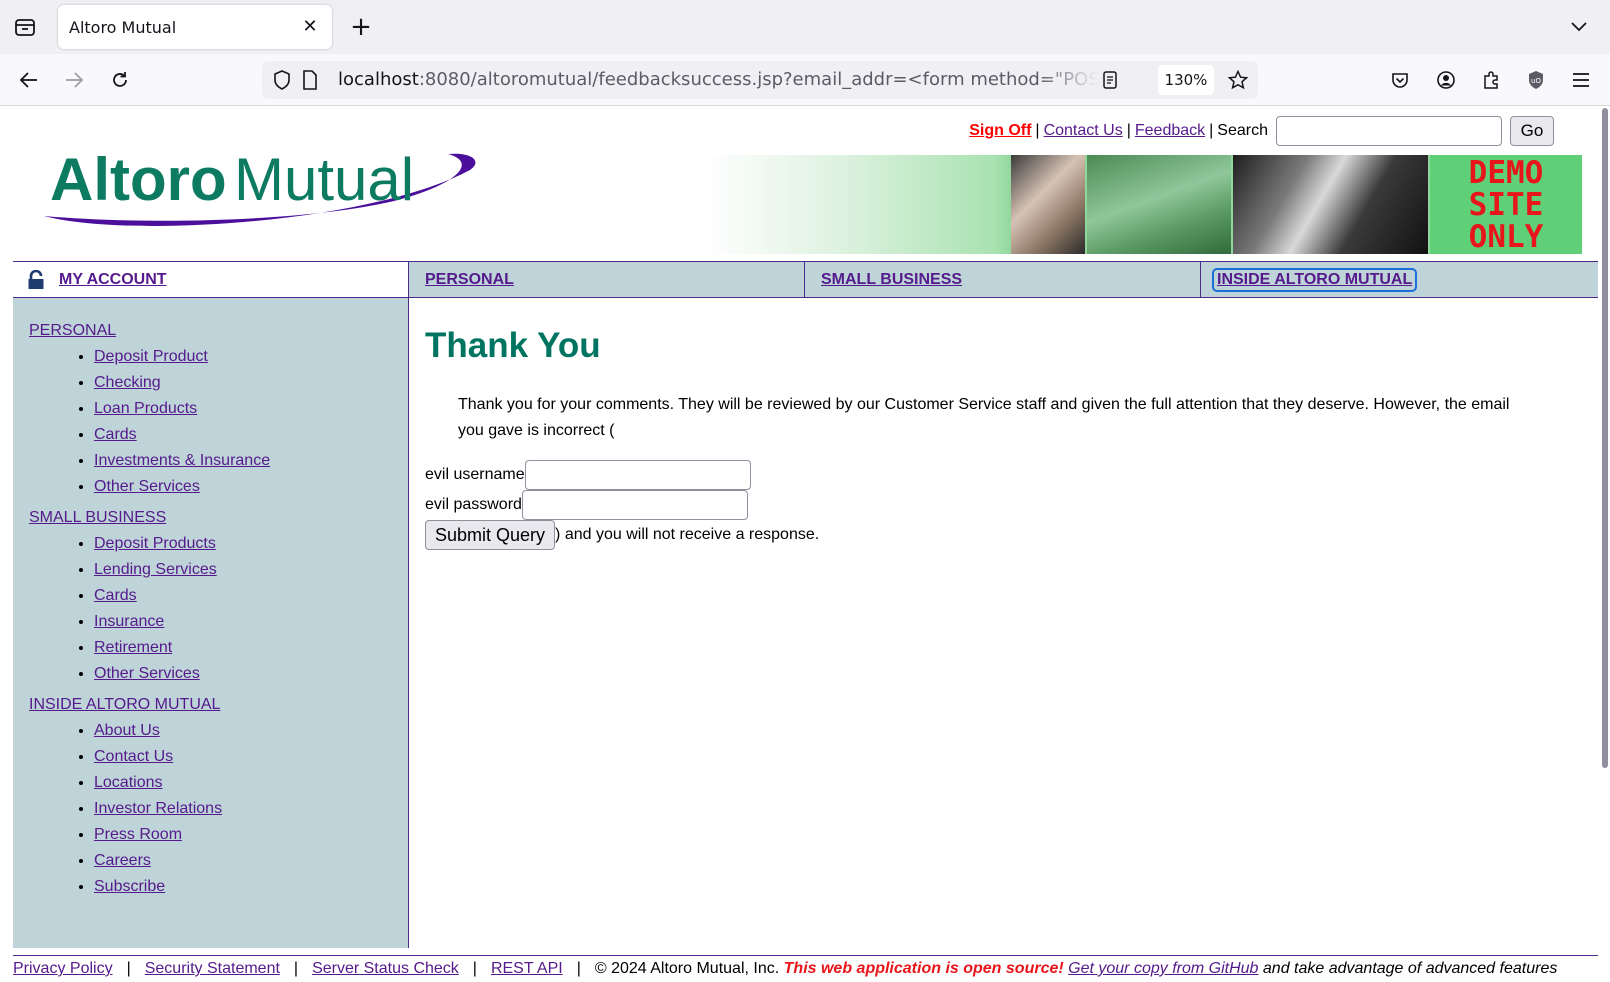  I want to click on sidebar-link: Deposit Products, so click(155, 543).